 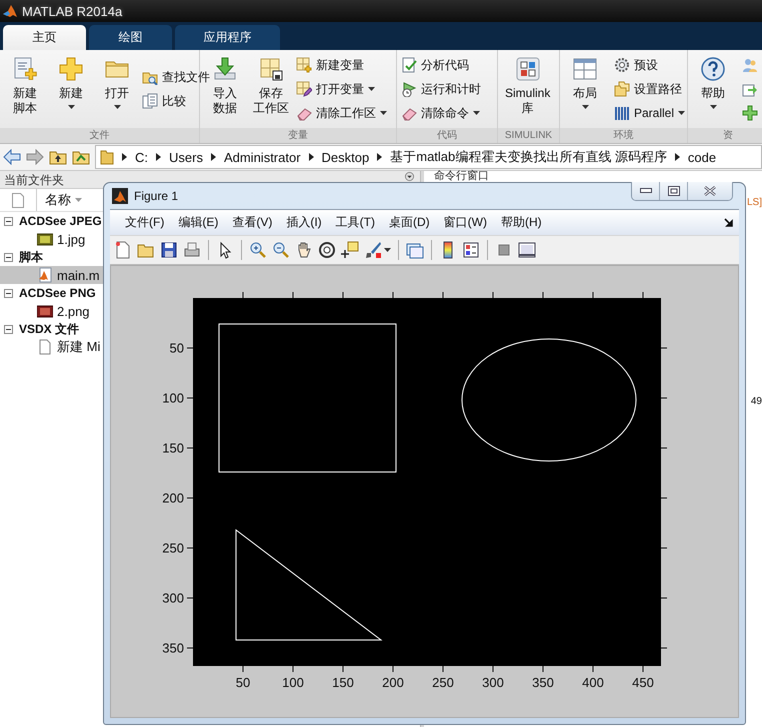 I want to click on ribbon-button: Parallel, so click(x=651, y=113).